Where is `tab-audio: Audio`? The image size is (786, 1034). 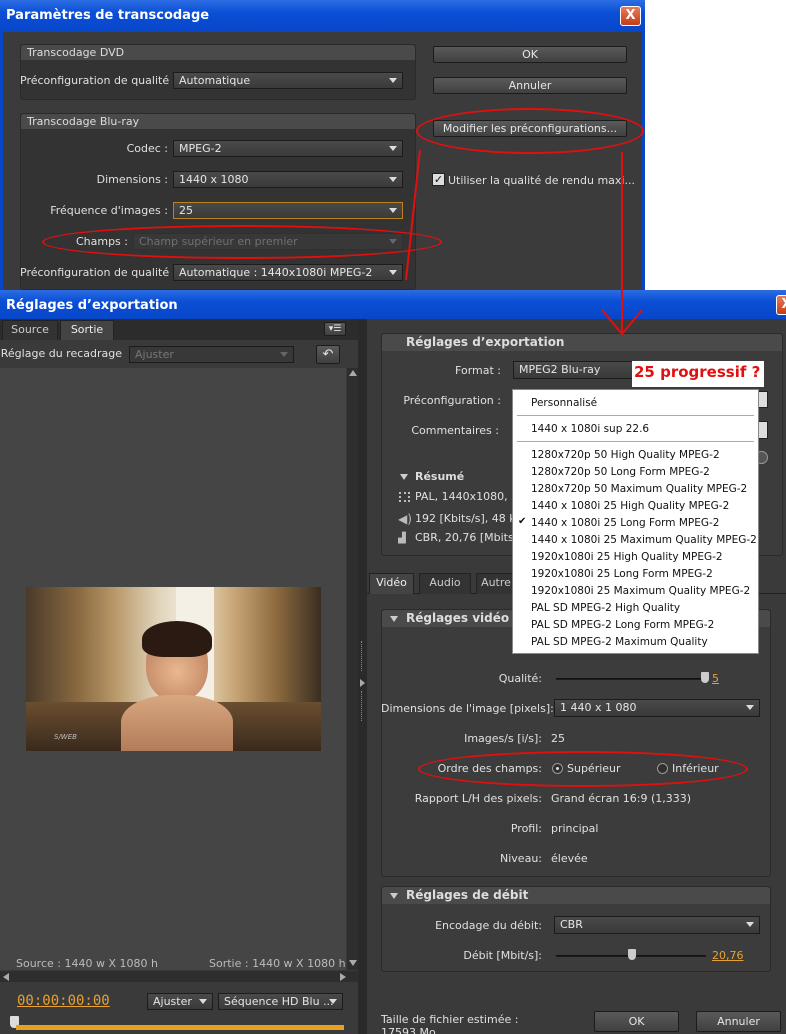 tab-audio: Audio is located at coordinates (445, 583).